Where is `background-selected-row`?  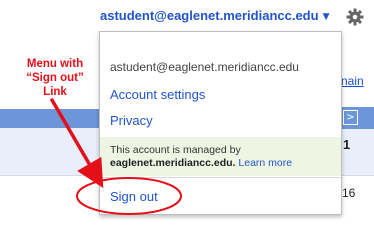 background-selected-row is located at coordinates (50, 152).